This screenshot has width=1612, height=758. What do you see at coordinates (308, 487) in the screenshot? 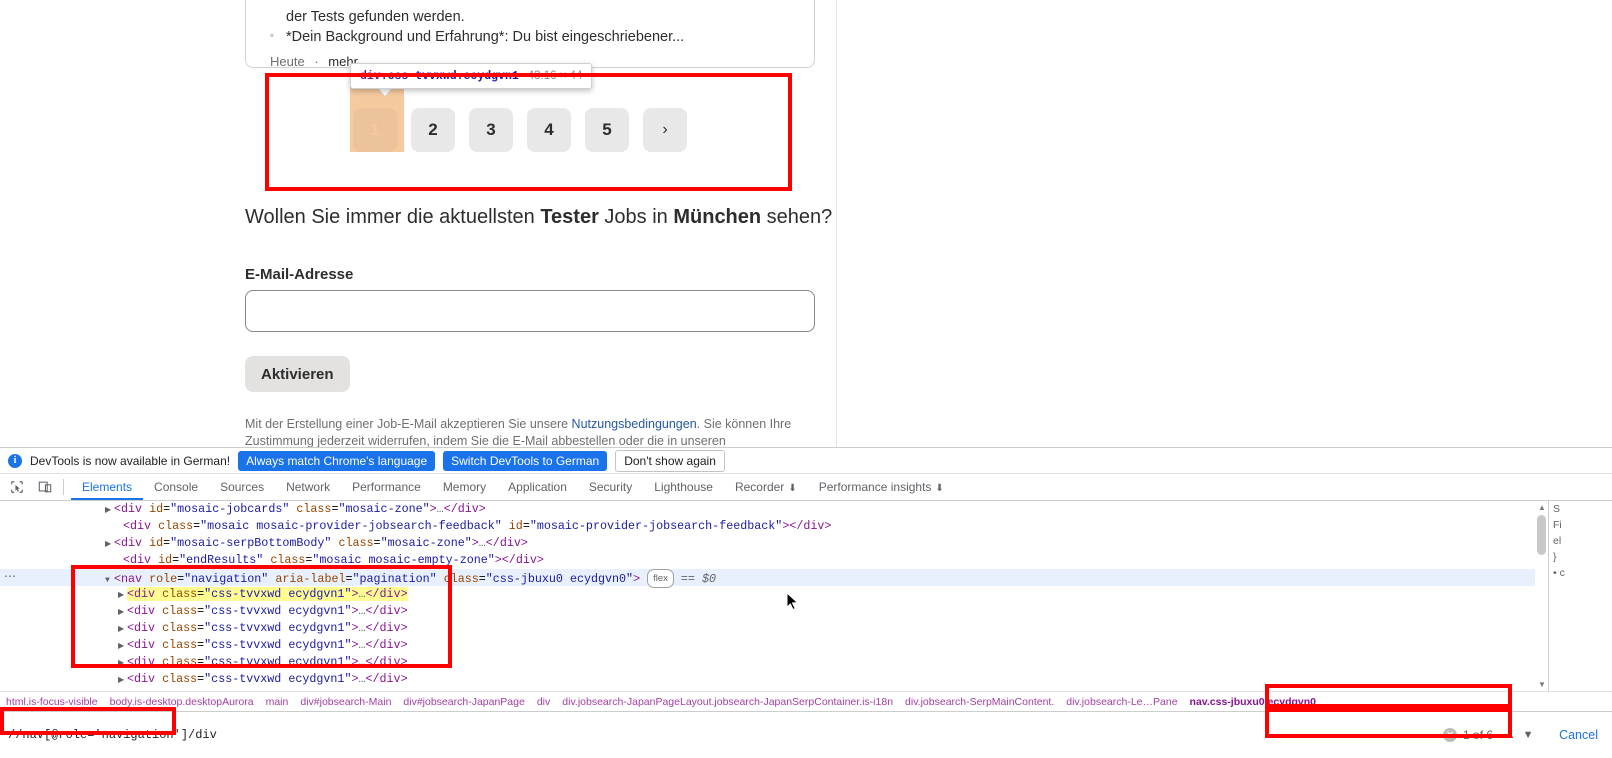
I see `tab-network: Network` at bounding box center [308, 487].